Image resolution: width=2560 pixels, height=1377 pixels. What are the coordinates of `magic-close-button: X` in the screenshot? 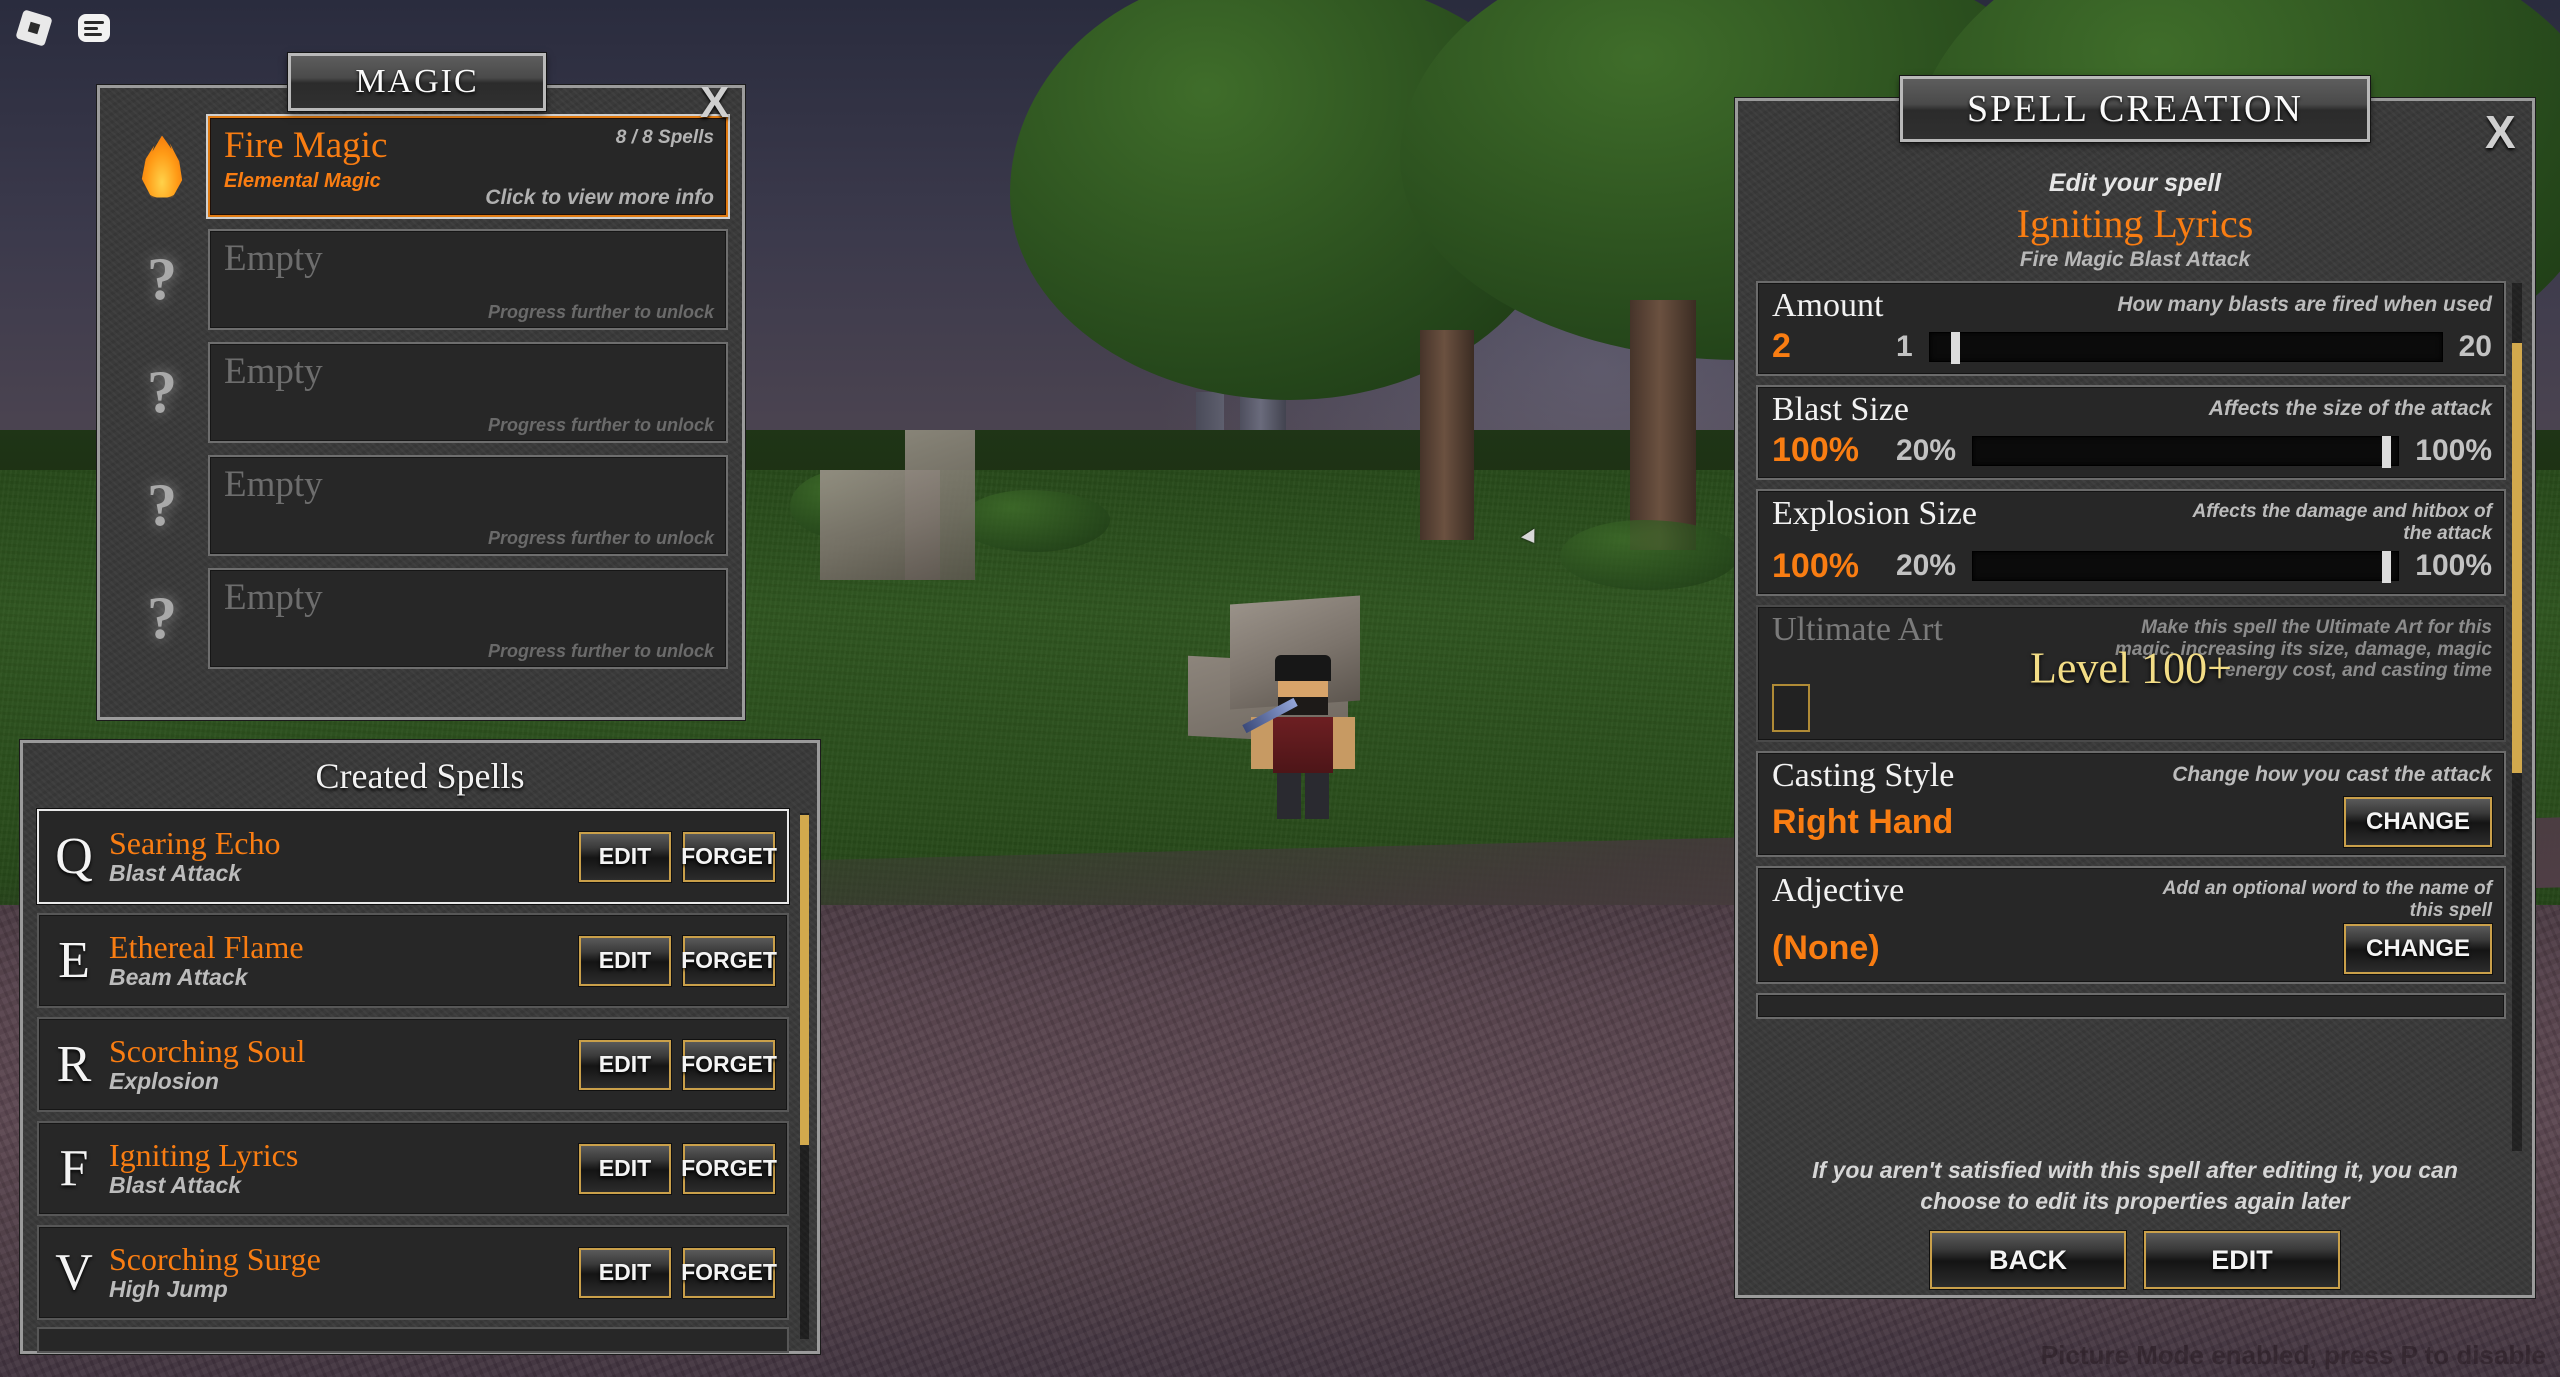 It's located at (714, 103).